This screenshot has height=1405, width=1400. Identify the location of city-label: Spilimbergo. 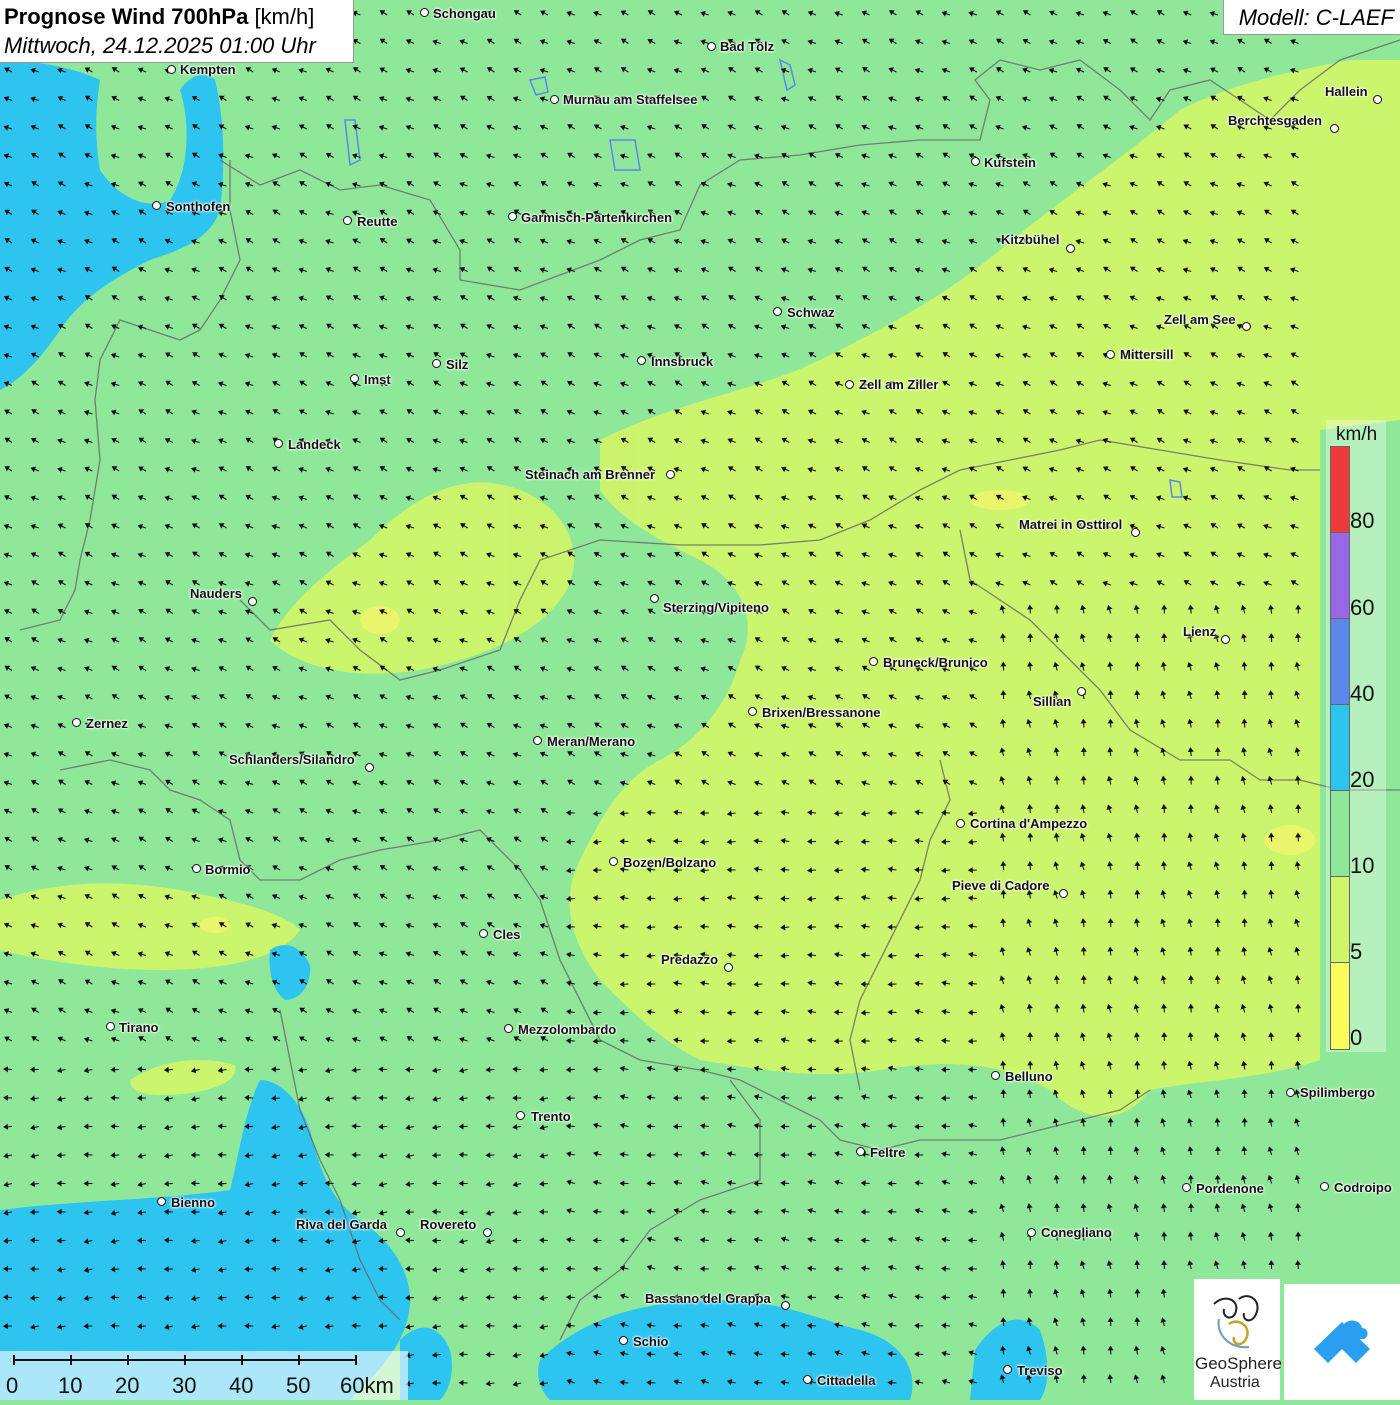
(1337, 1092).